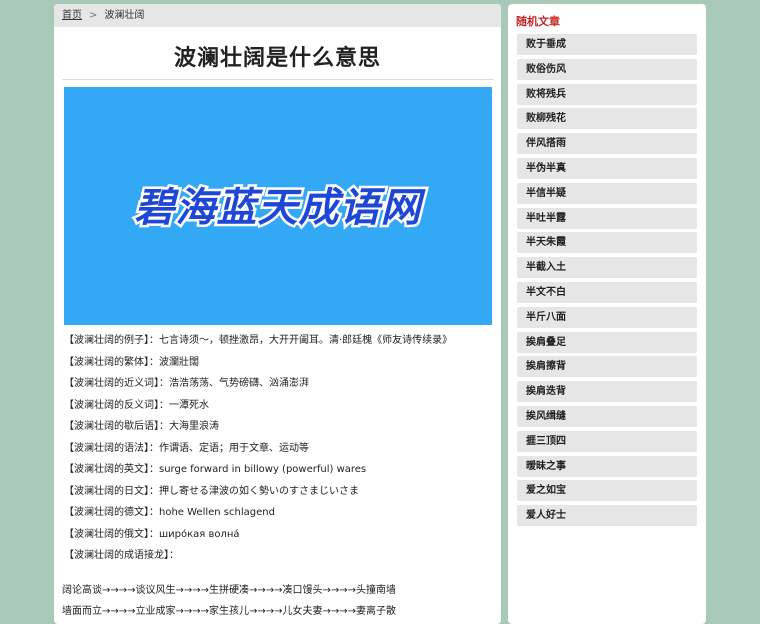 This screenshot has height=624, width=760. What do you see at coordinates (281, 591) in the screenshot?
I see `chain-row: 阔论高谈→→→→谈议风生→→→→生拼硬凑→→→→凑口馒头→→→→头撞南墙` at bounding box center [281, 591].